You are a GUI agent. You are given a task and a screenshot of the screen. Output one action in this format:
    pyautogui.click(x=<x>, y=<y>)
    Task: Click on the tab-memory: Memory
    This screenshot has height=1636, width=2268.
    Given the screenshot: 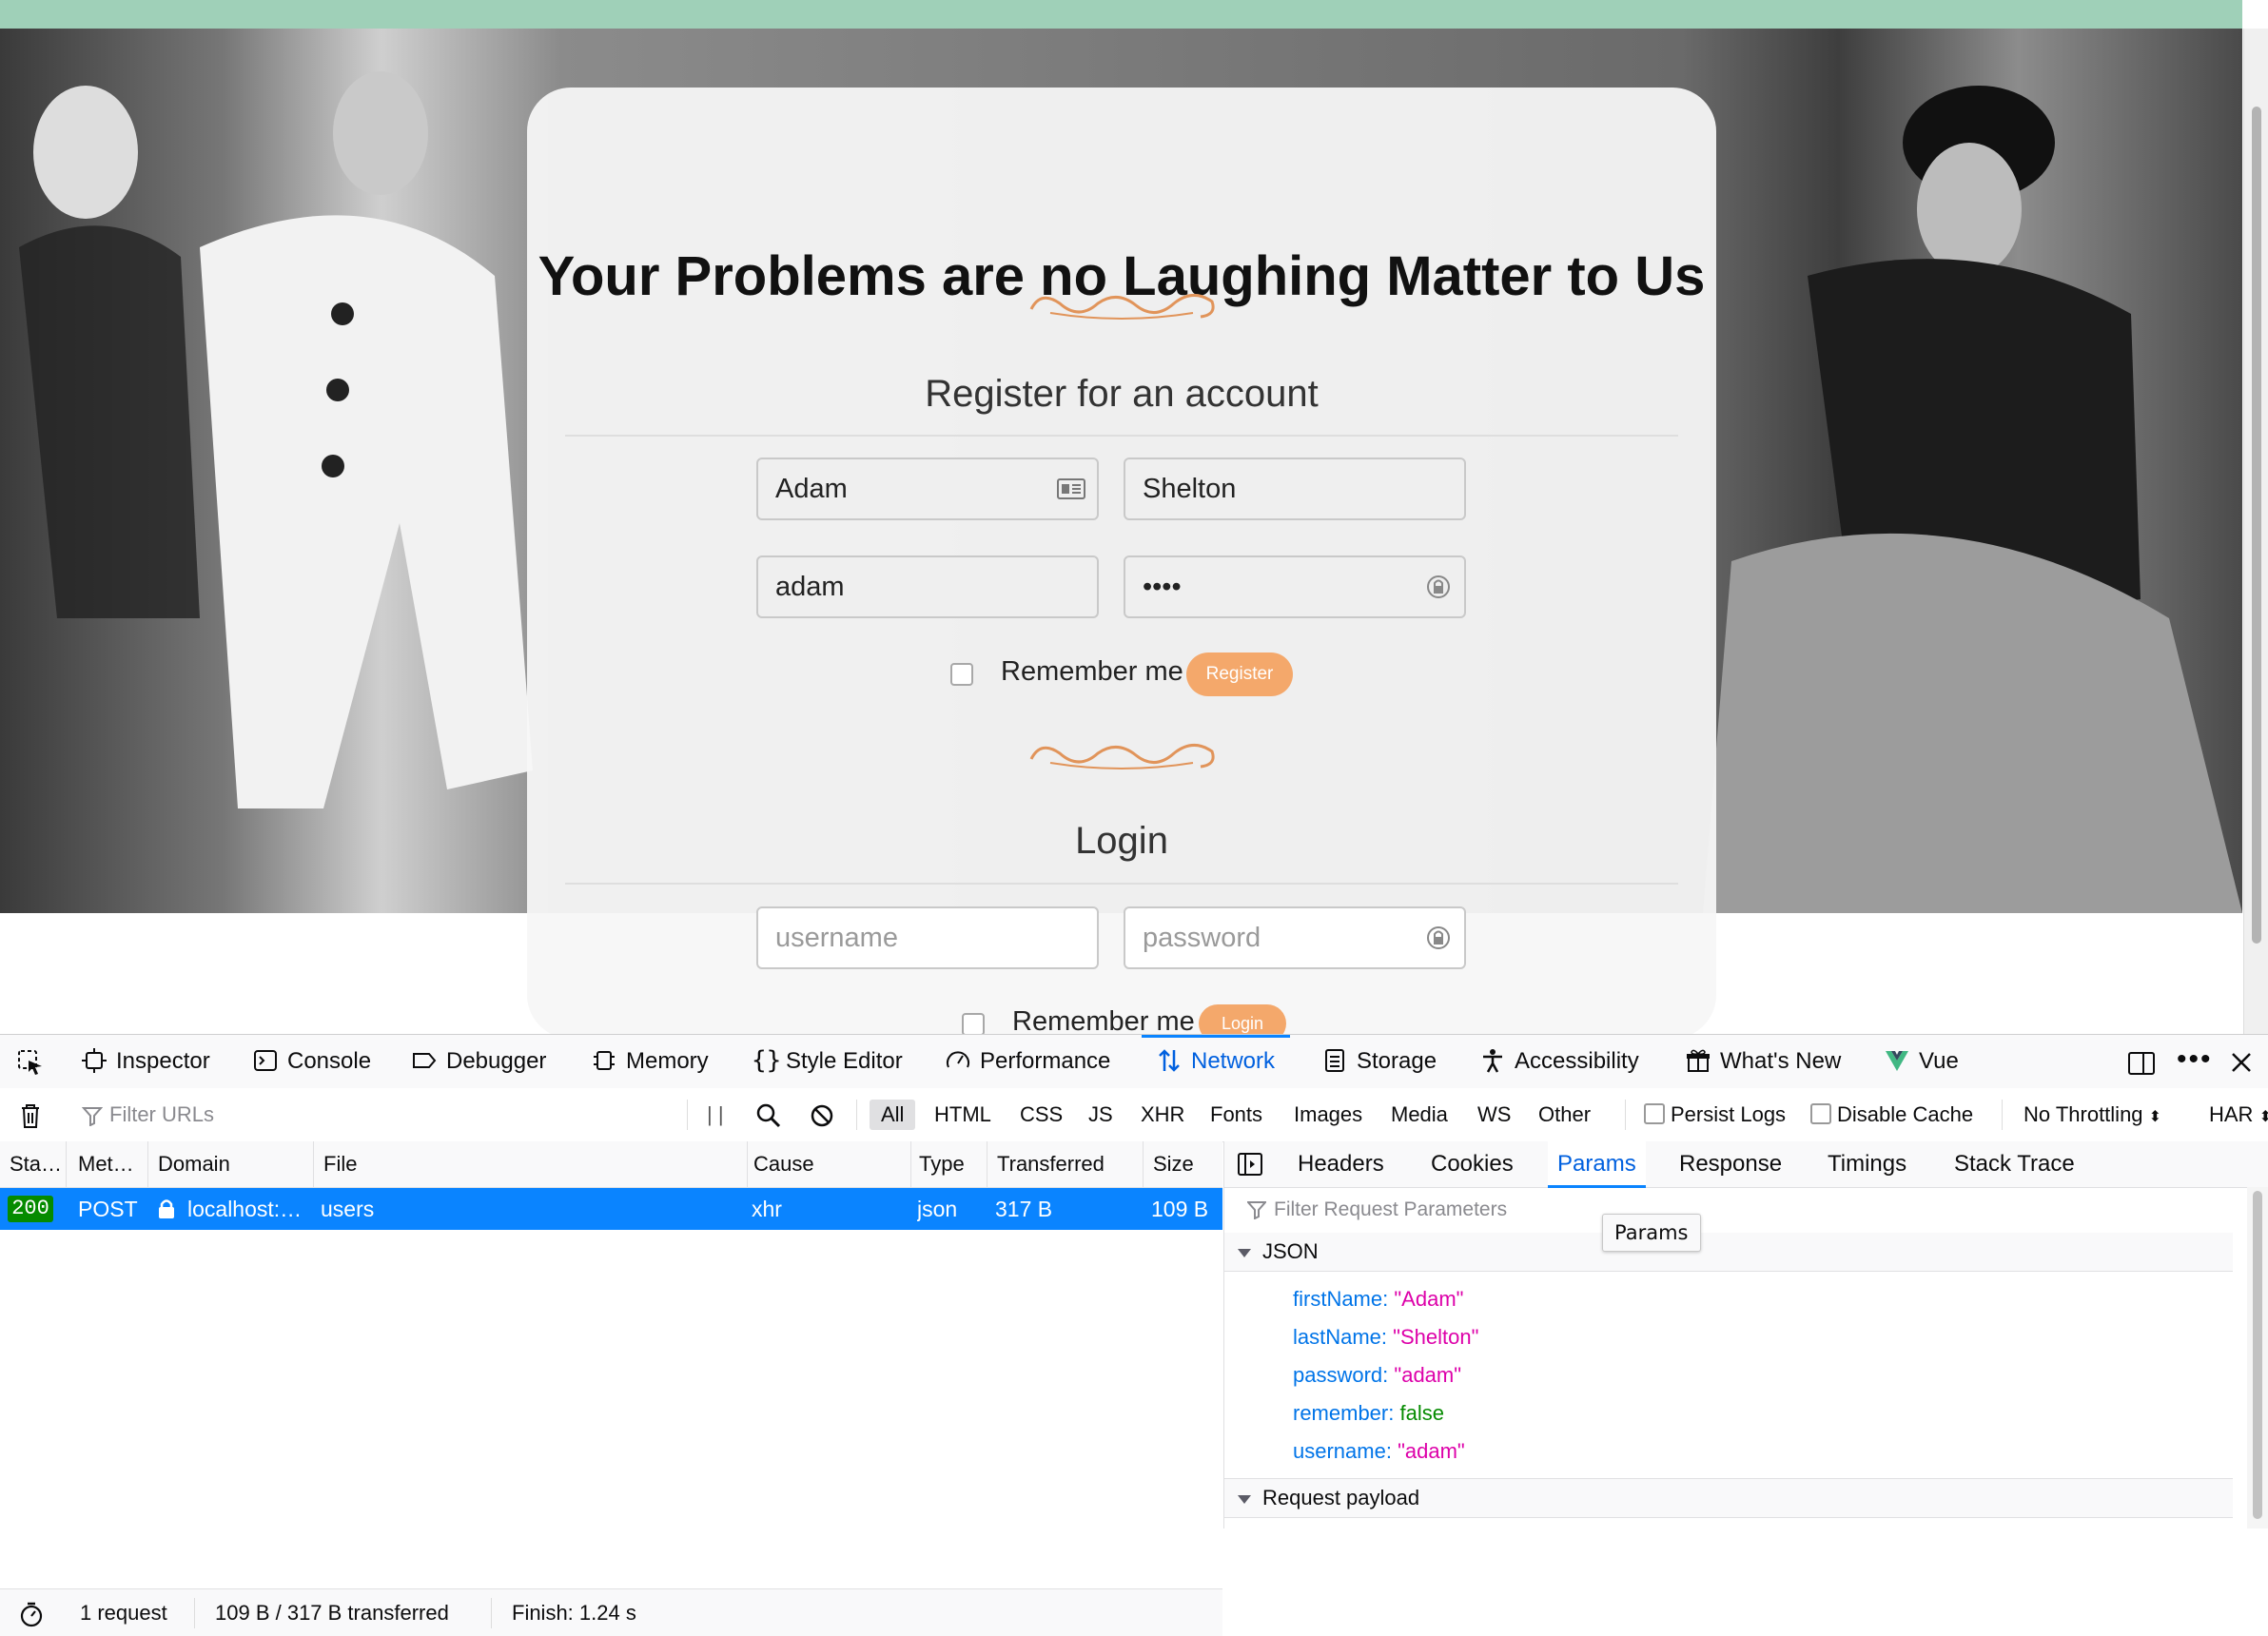 What is the action you would take?
    pyautogui.click(x=650, y=1061)
    